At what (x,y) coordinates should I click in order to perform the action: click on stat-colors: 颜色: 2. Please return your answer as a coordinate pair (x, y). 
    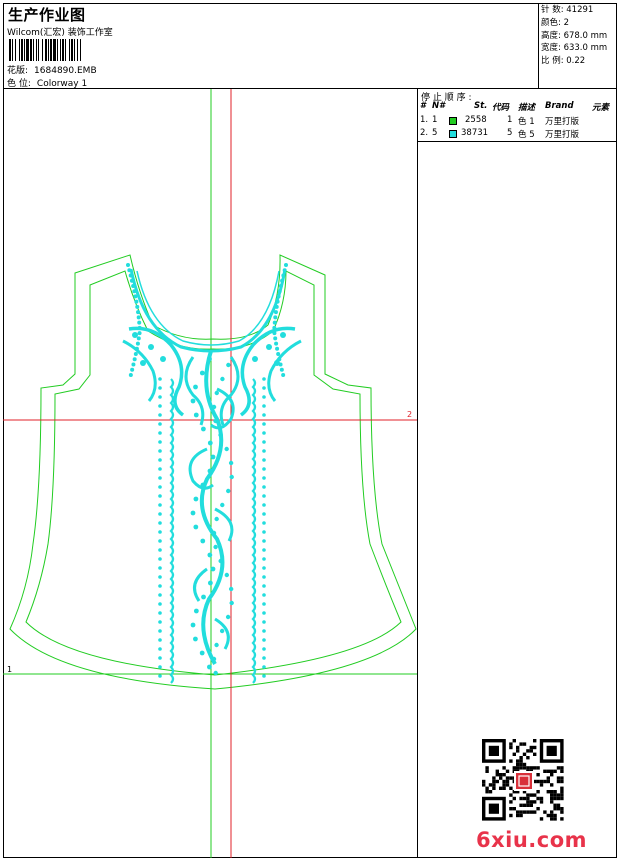
    Looking at the image, I should click on (555, 22).